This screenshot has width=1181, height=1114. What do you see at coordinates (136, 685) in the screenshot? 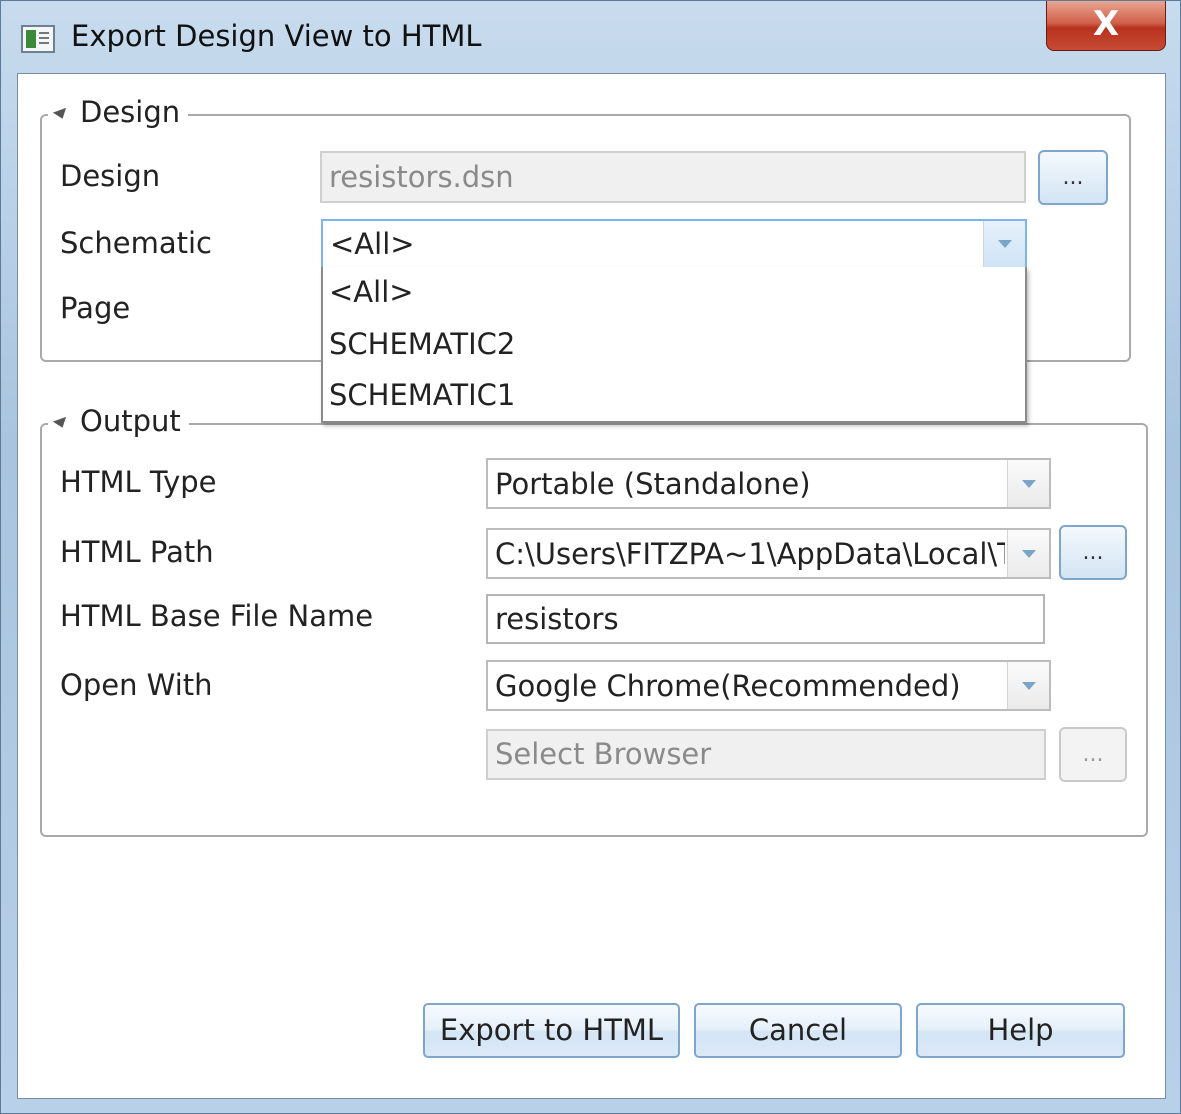
I see `open-with-label: Open With` at bounding box center [136, 685].